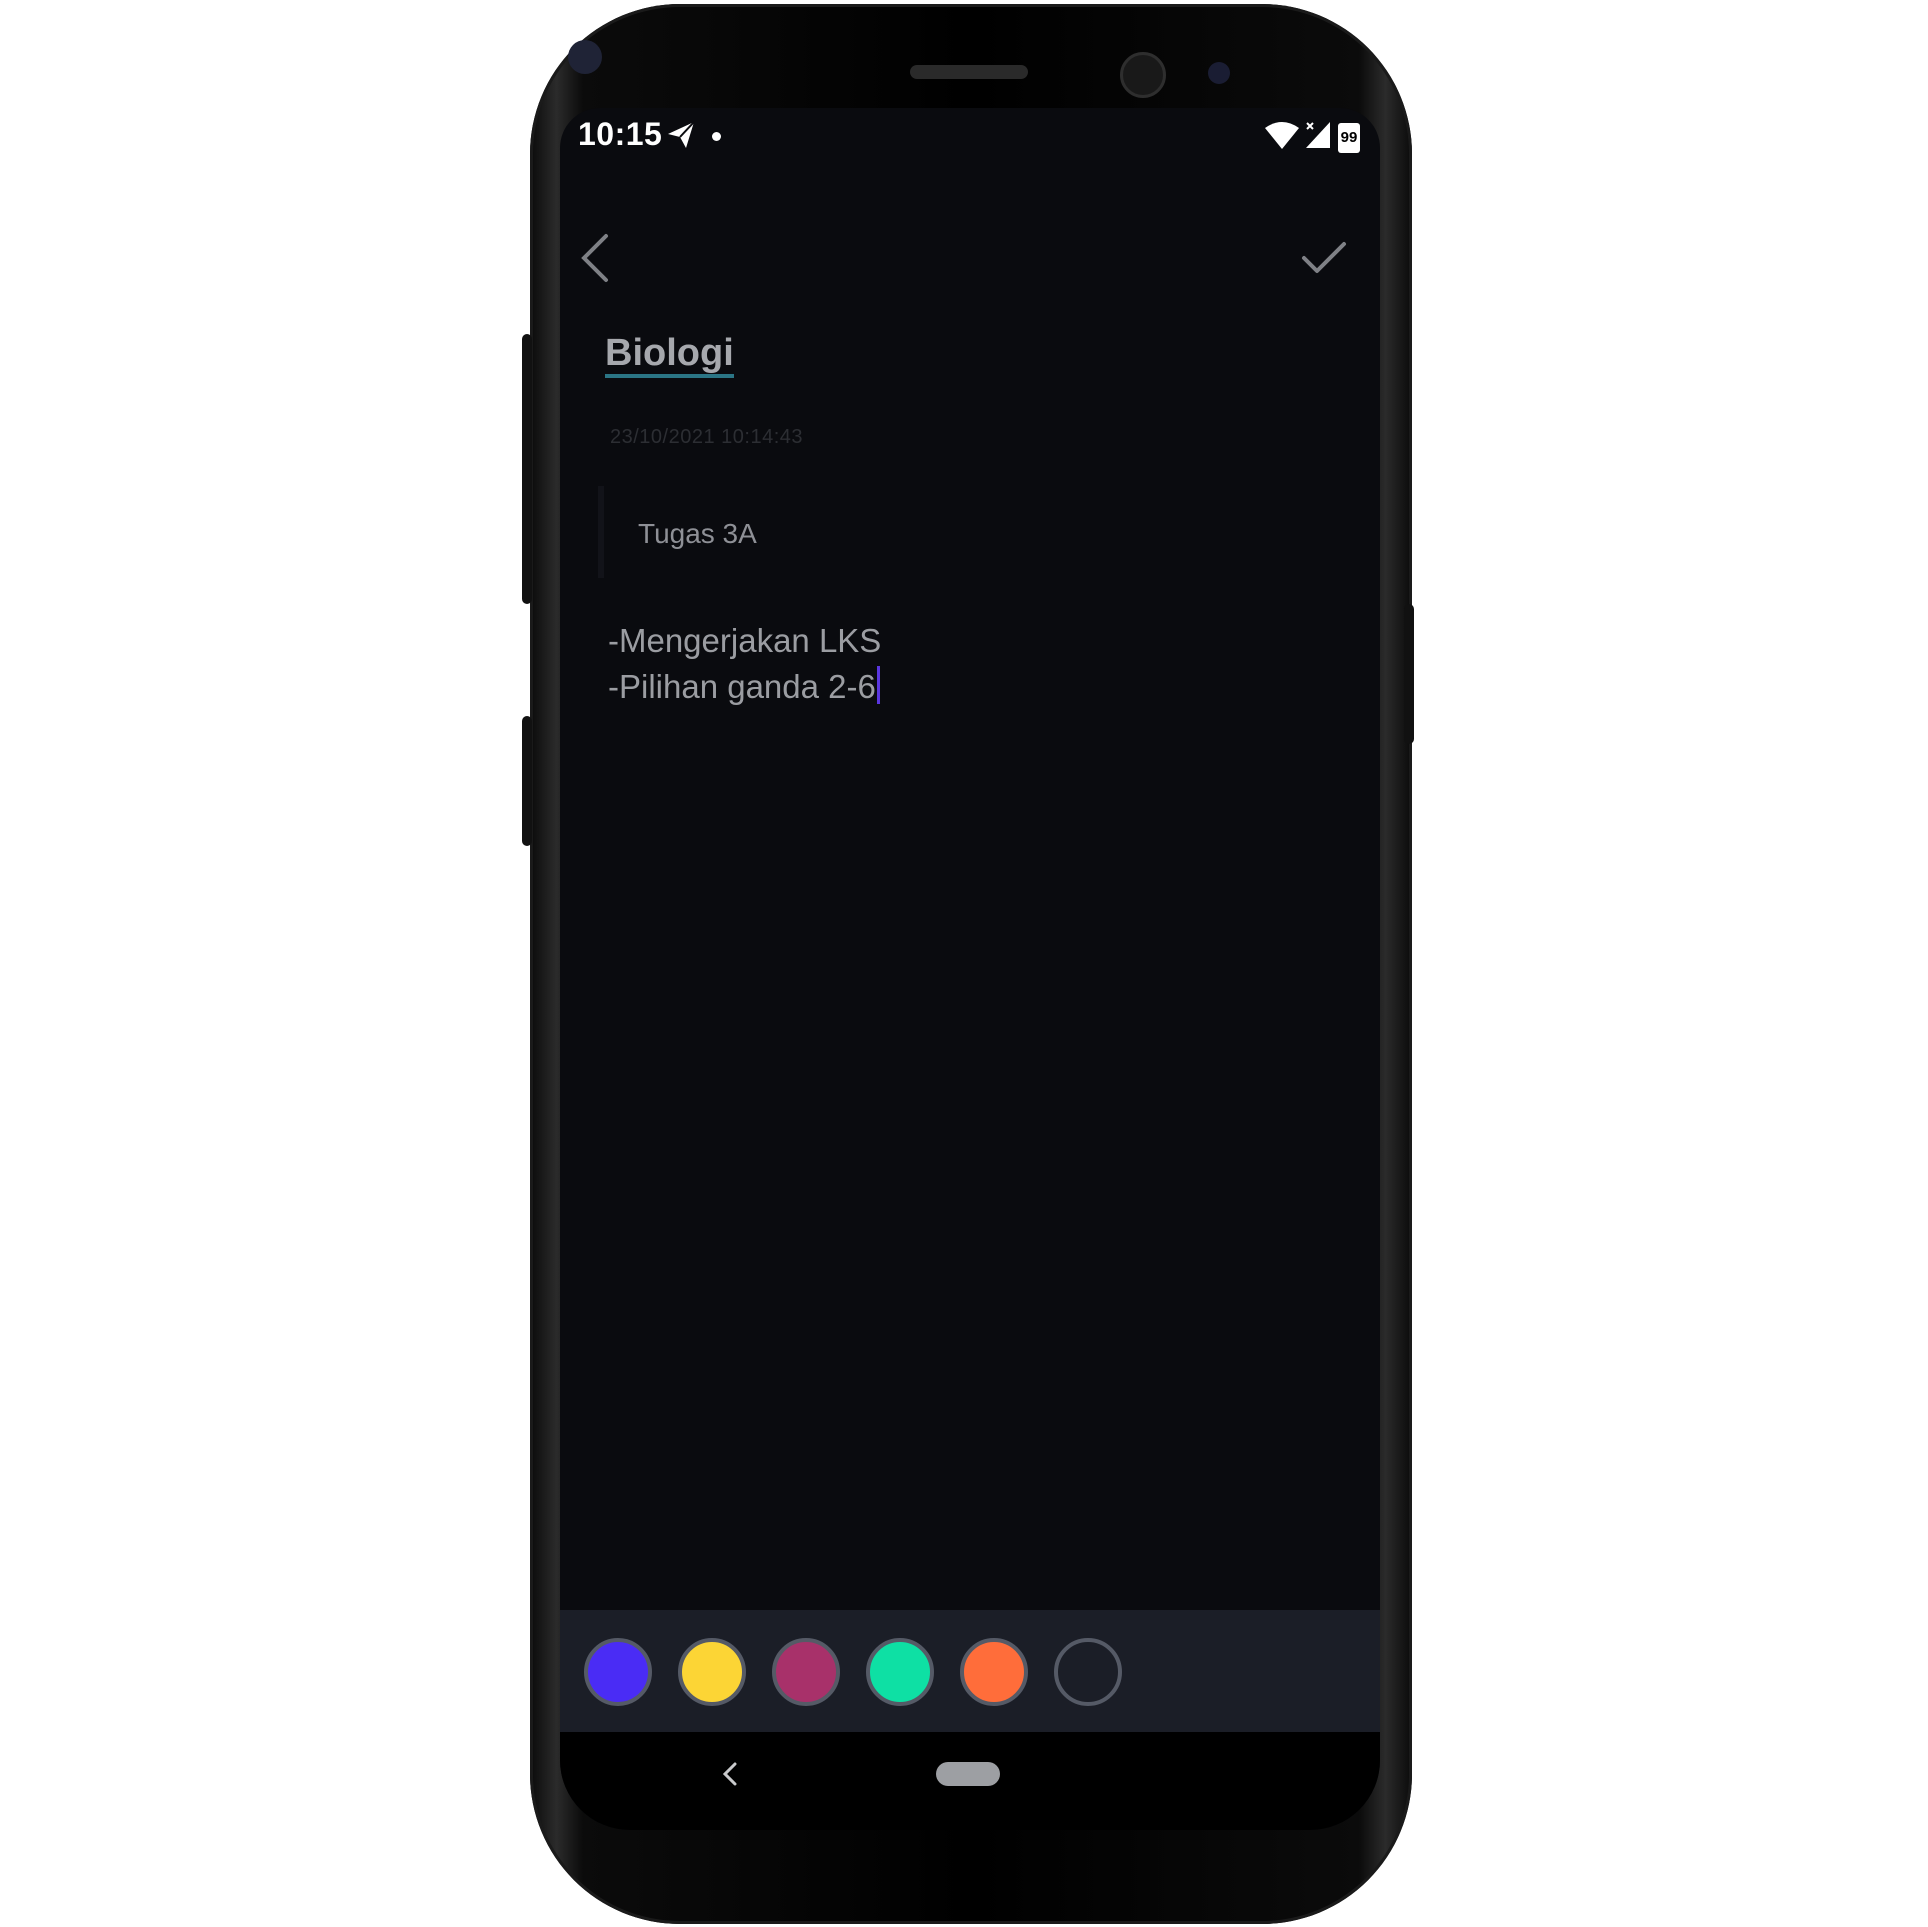  Describe the element at coordinates (620, 134) in the screenshot. I see `status-time: 10:15` at that location.